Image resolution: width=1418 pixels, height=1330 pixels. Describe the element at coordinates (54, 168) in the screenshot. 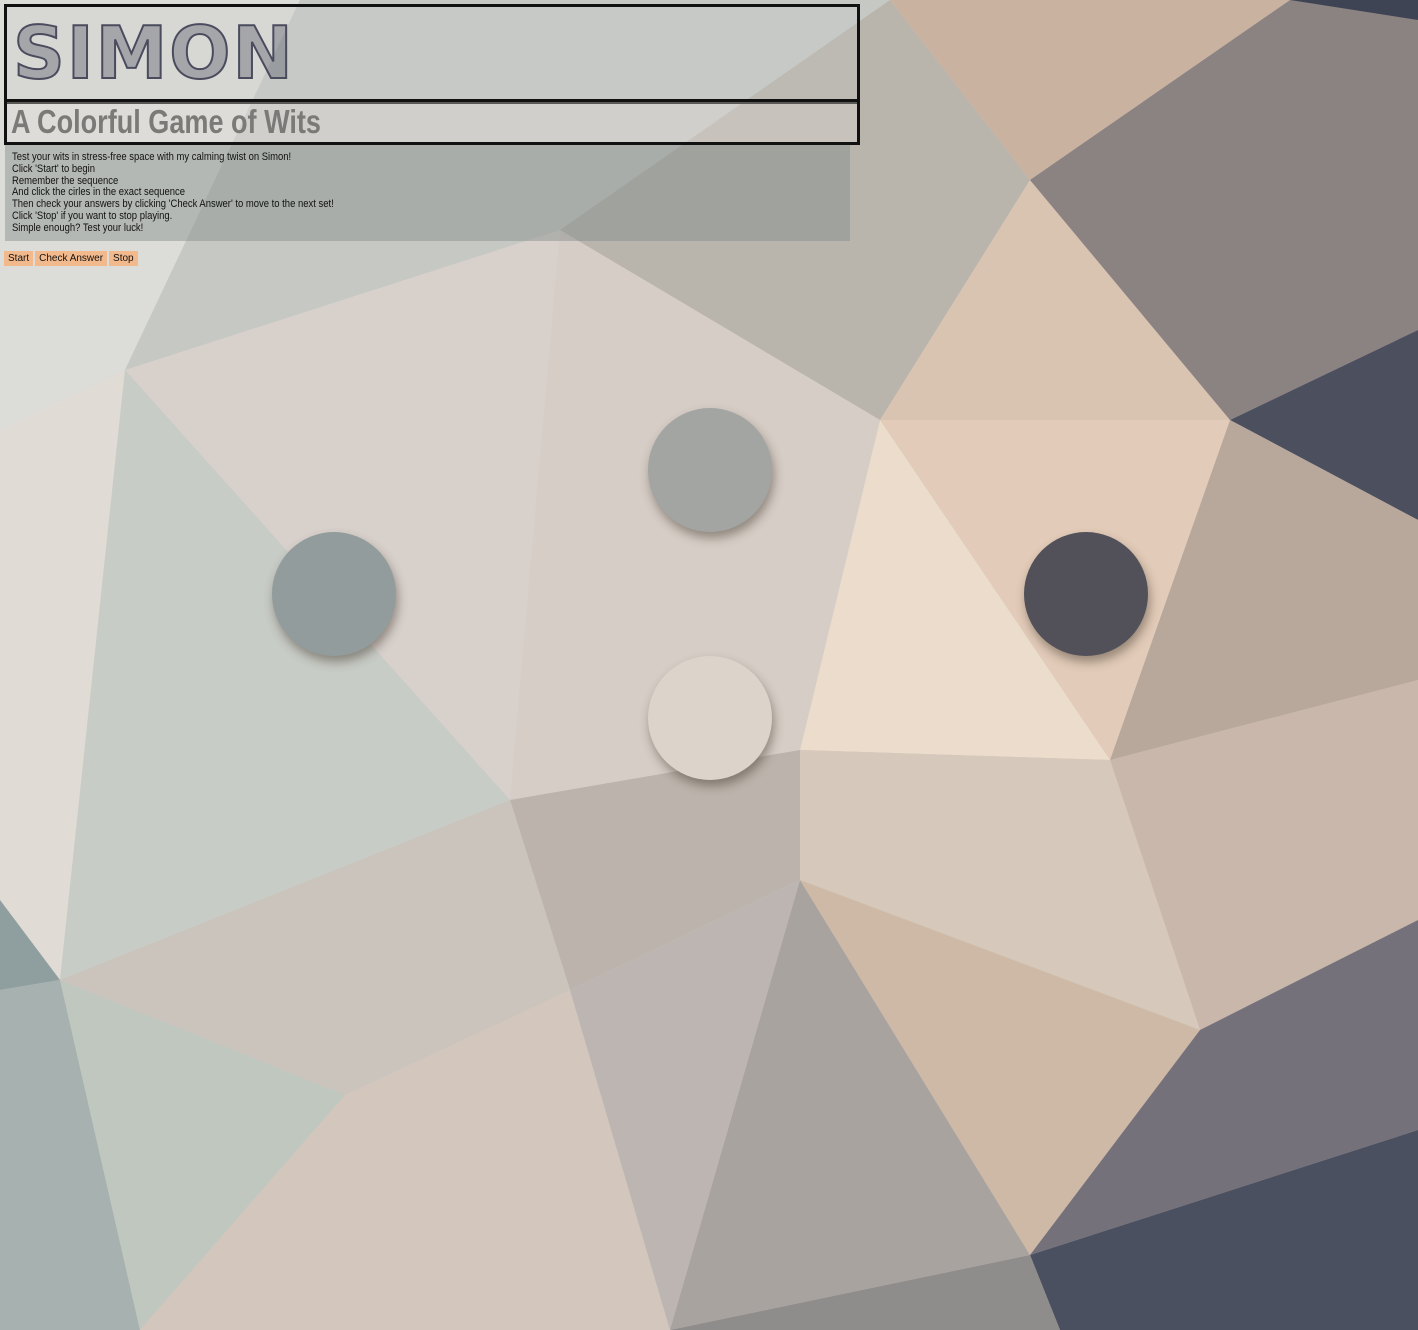

I see `instruction-line: Click 'Start' to begin` at that location.